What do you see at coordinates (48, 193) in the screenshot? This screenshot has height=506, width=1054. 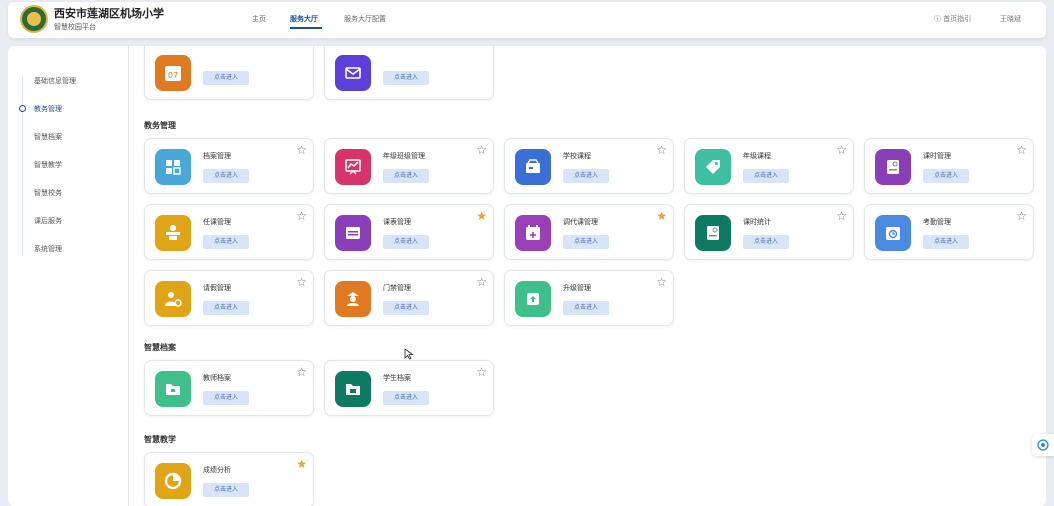 I see `sidebar-item-school-affairs: 智慧校务` at bounding box center [48, 193].